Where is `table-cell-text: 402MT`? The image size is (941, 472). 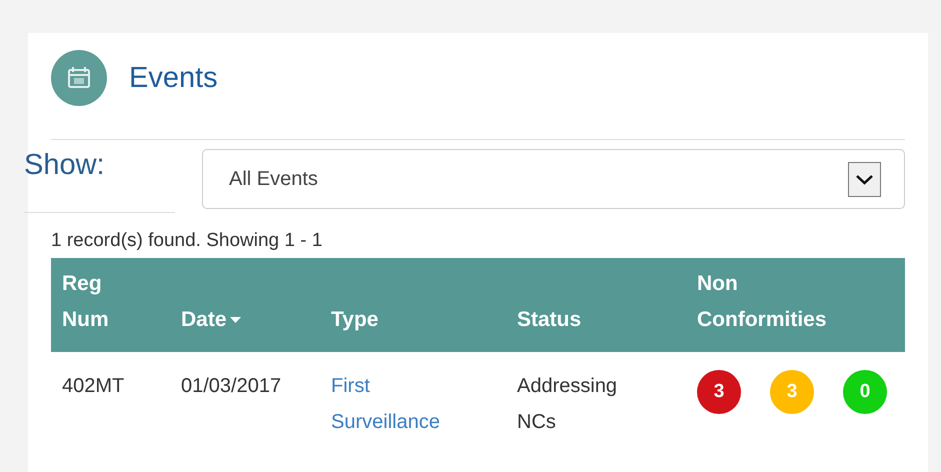 table-cell-text: 402MT is located at coordinates (93, 386).